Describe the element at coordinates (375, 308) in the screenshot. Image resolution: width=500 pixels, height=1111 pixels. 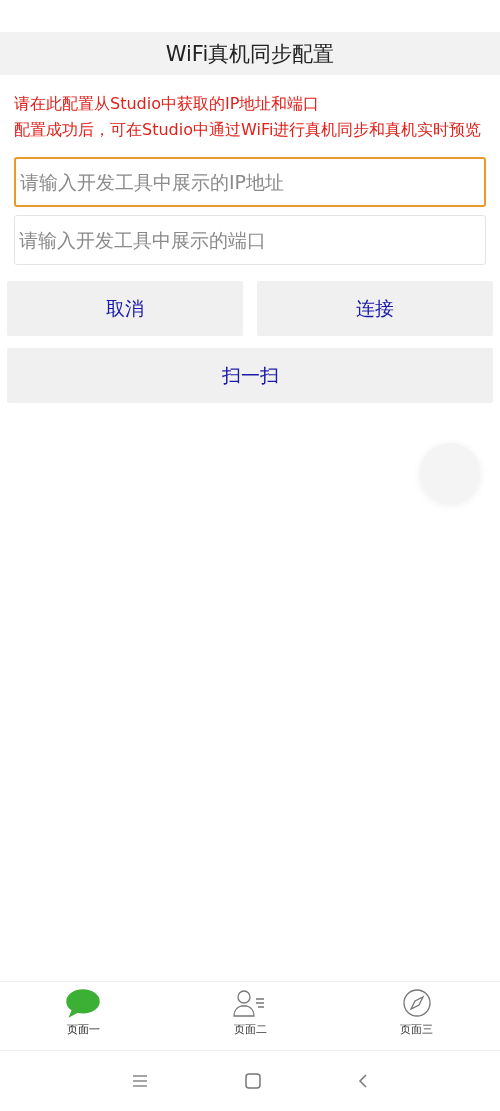
I see `connect-button: 连接` at that location.